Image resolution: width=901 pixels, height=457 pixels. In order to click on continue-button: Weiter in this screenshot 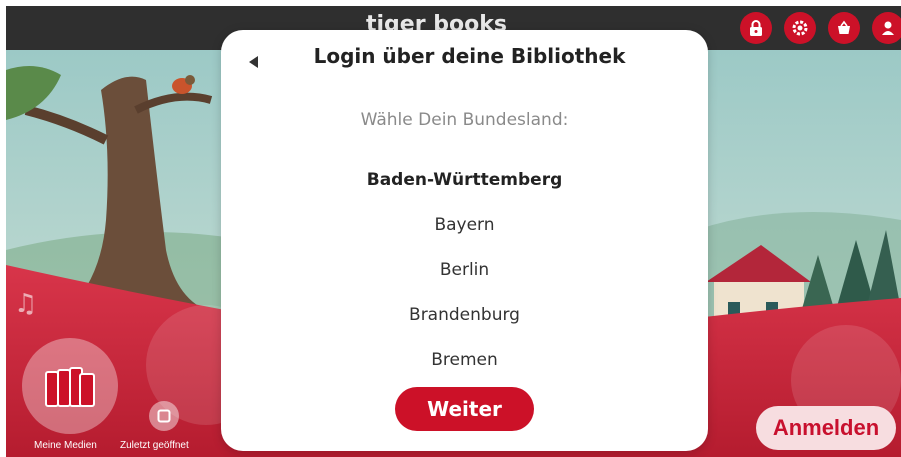, I will do `click(464, 409)`.